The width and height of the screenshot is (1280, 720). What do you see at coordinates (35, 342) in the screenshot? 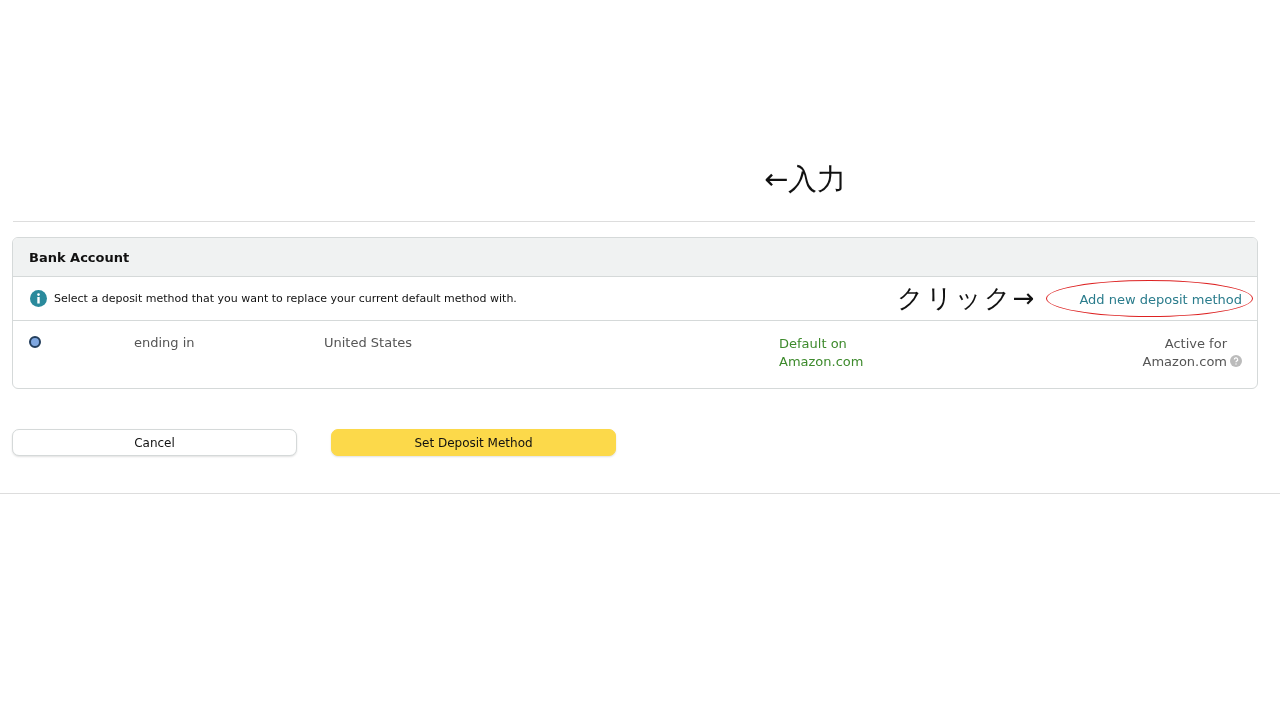
I see `radio-button` at bounding box center [35, 342].